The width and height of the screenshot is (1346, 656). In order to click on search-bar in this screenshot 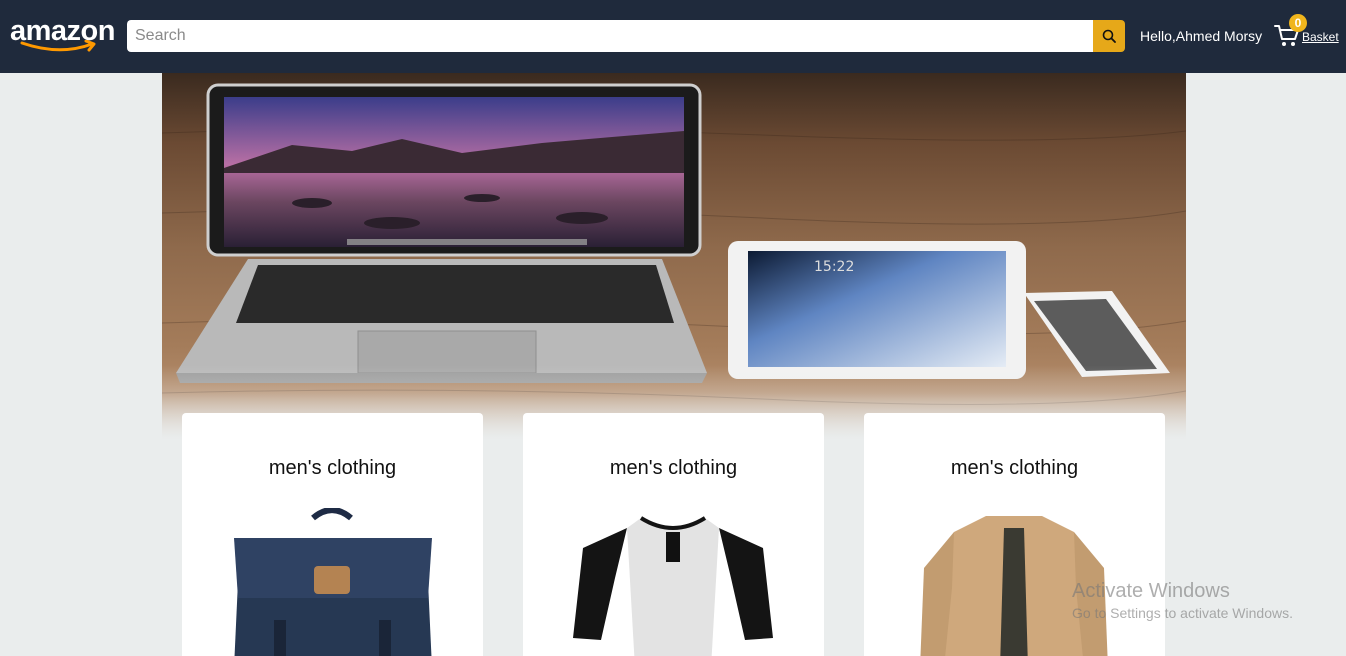, I will do `click(626, 36)`.